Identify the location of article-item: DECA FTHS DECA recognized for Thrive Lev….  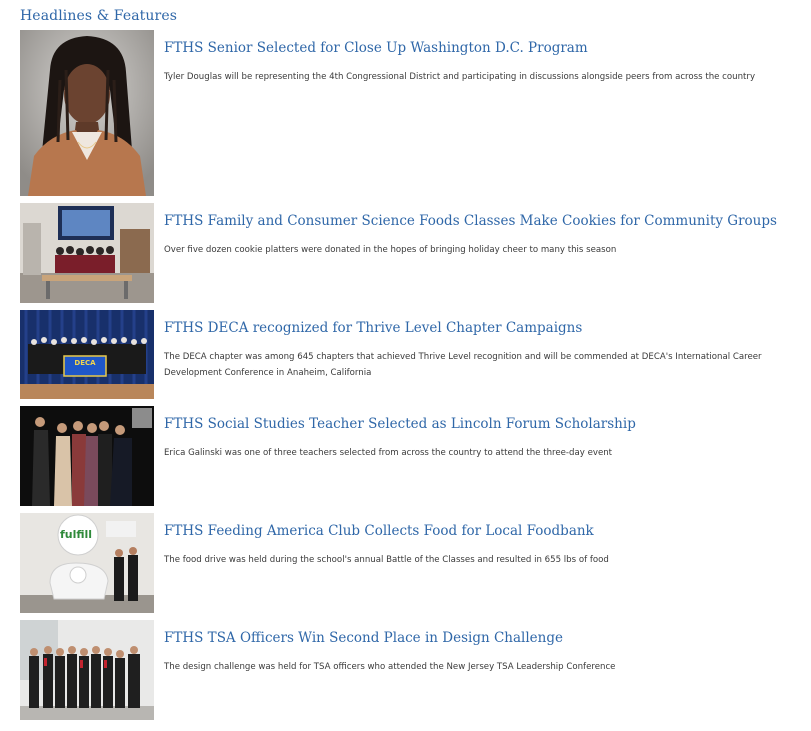
(407, 354).